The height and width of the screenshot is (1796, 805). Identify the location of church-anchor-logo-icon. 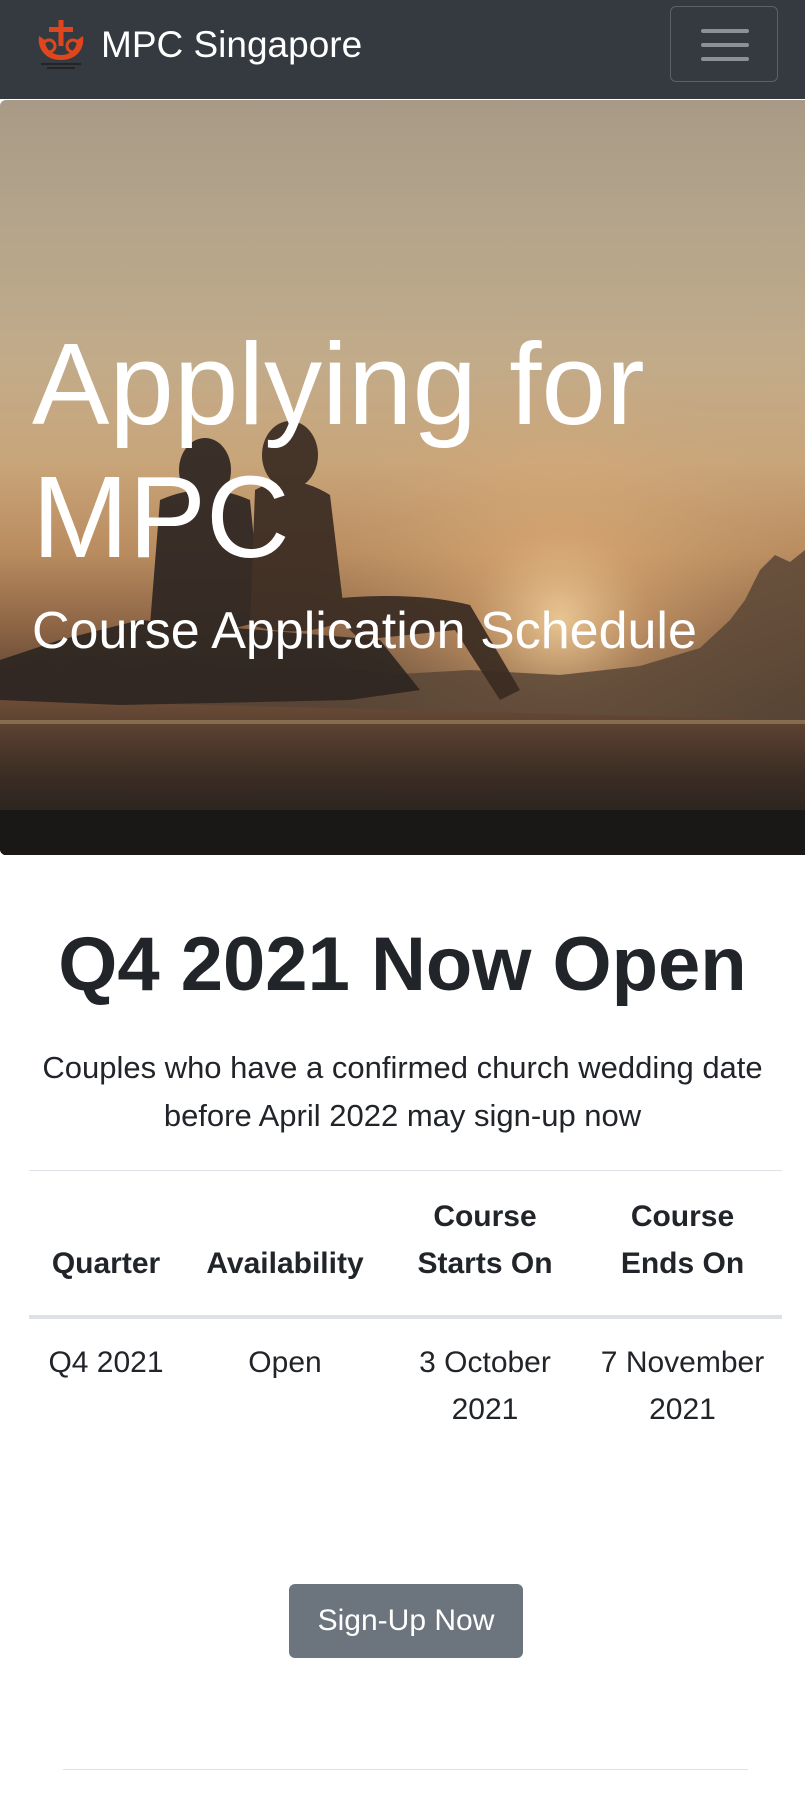
(61, 44).